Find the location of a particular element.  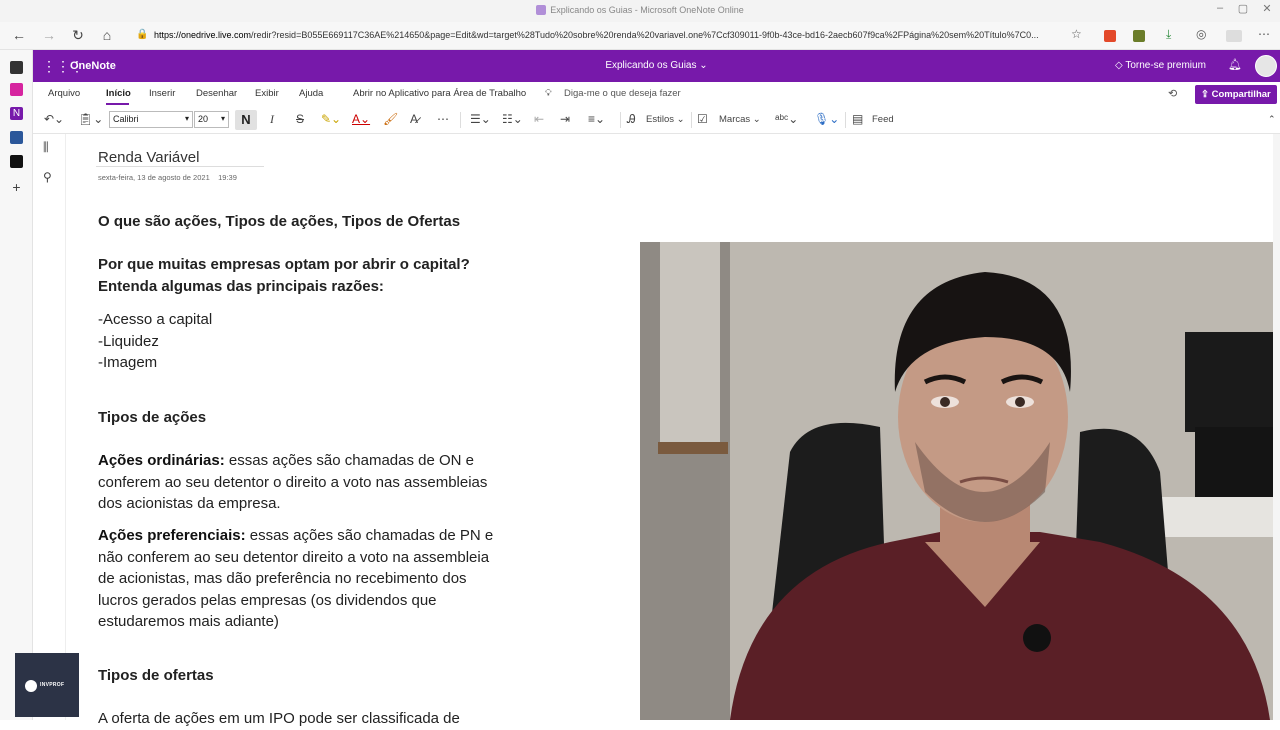

favorite-star-icon: ☆ is located at coordinates (1076, 34).